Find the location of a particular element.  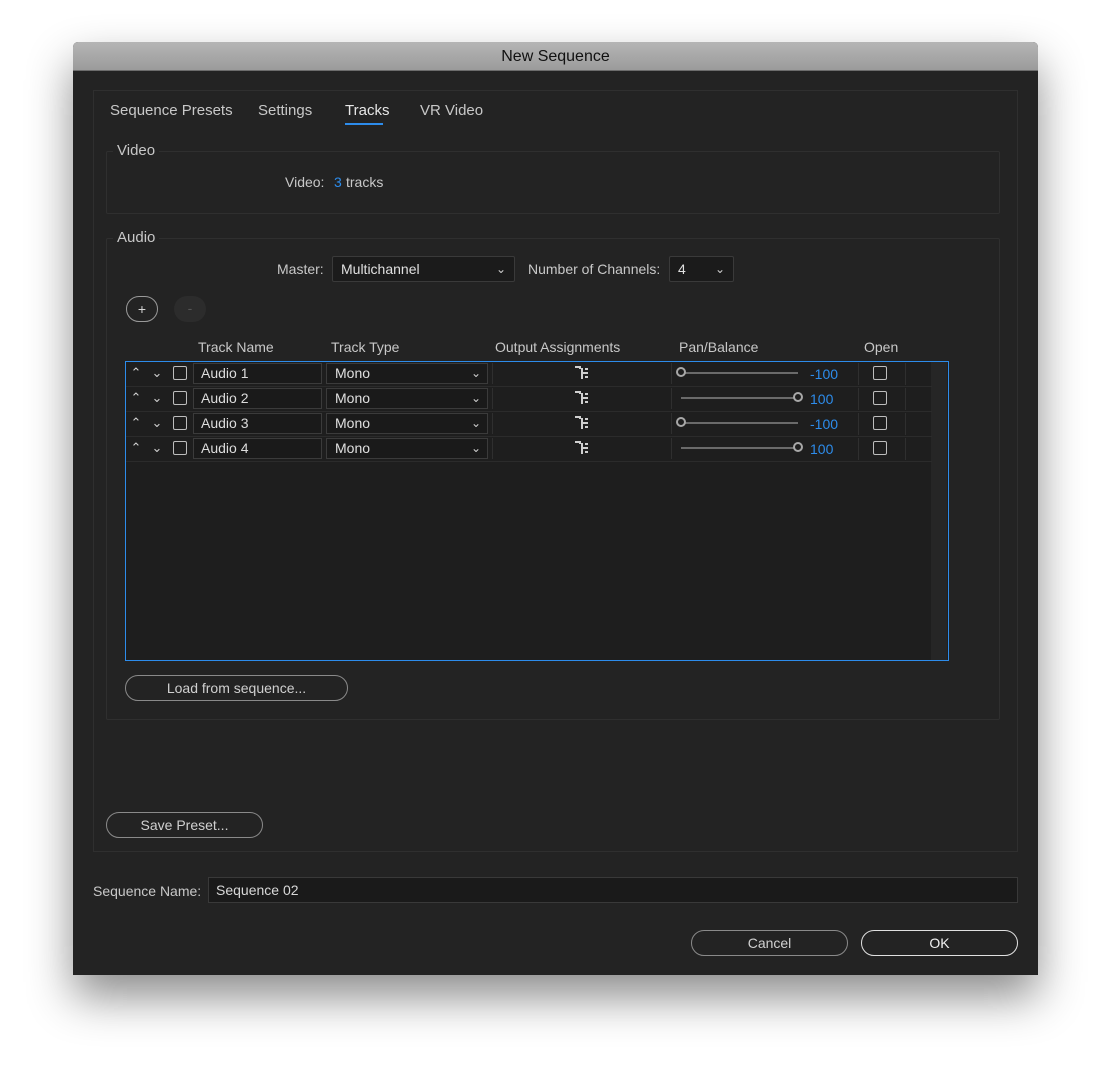

video-tracks-label: Video: is located at coordinates (305, 182).